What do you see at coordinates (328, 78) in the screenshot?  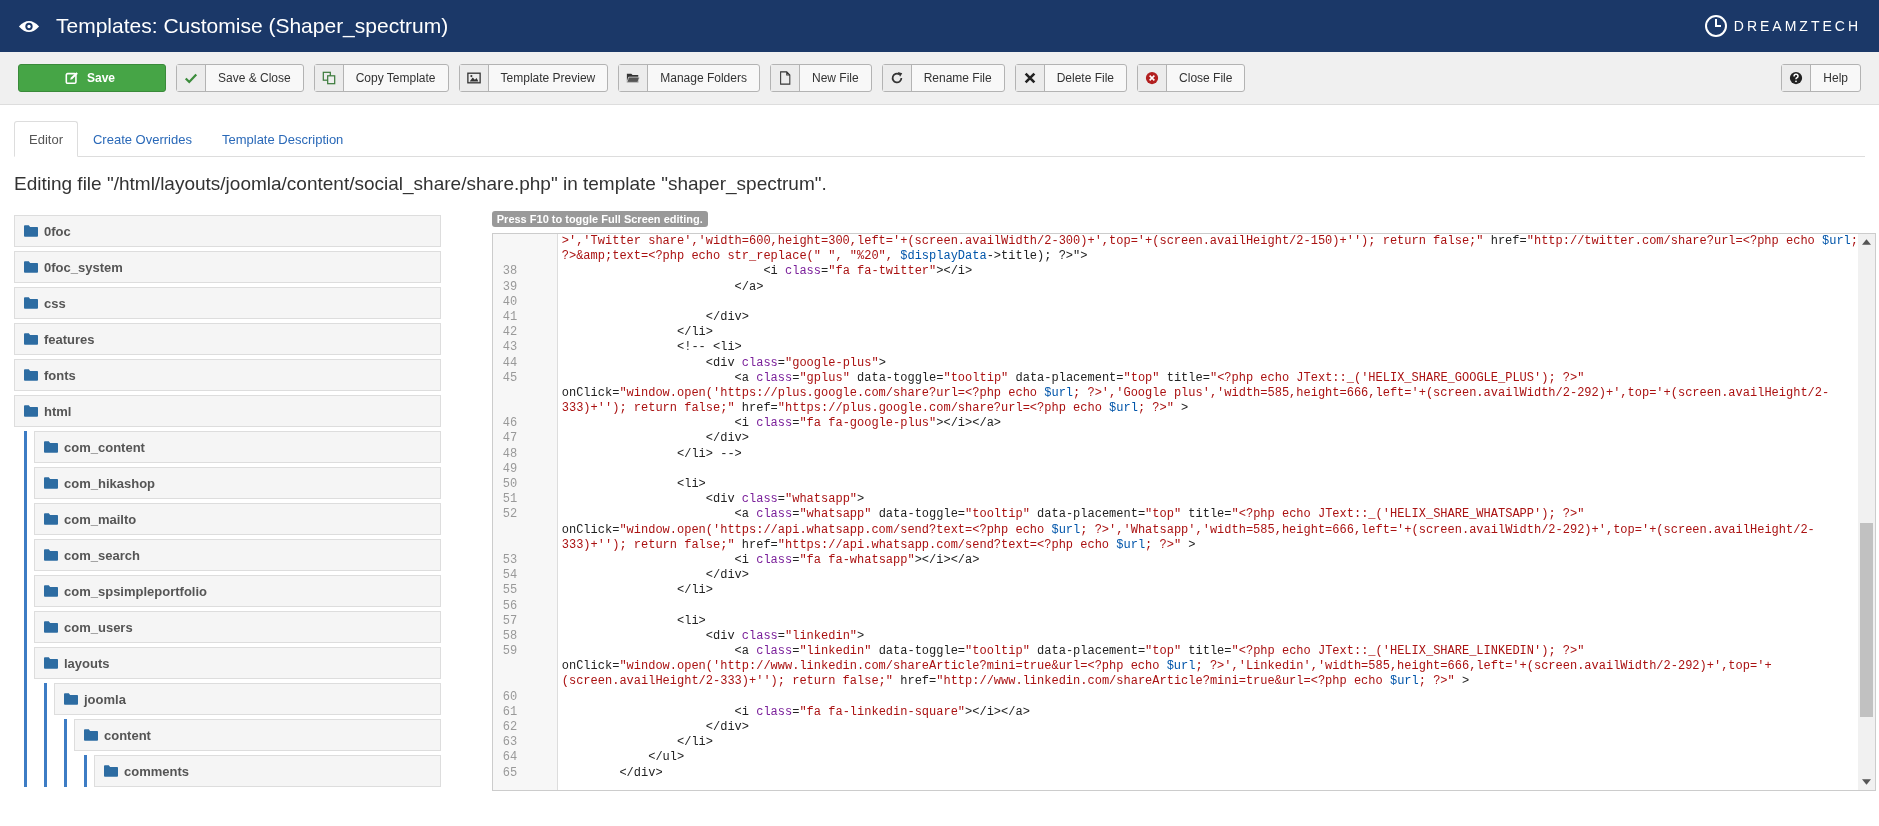 I see `copy-icon` at bounding box center [328, 78].